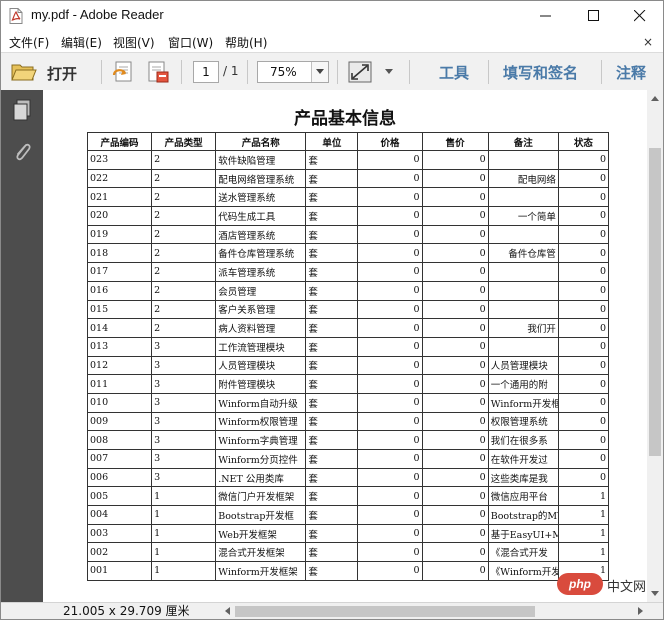  I want to click on menu-edit: 编辑(E), so click(81, 42).